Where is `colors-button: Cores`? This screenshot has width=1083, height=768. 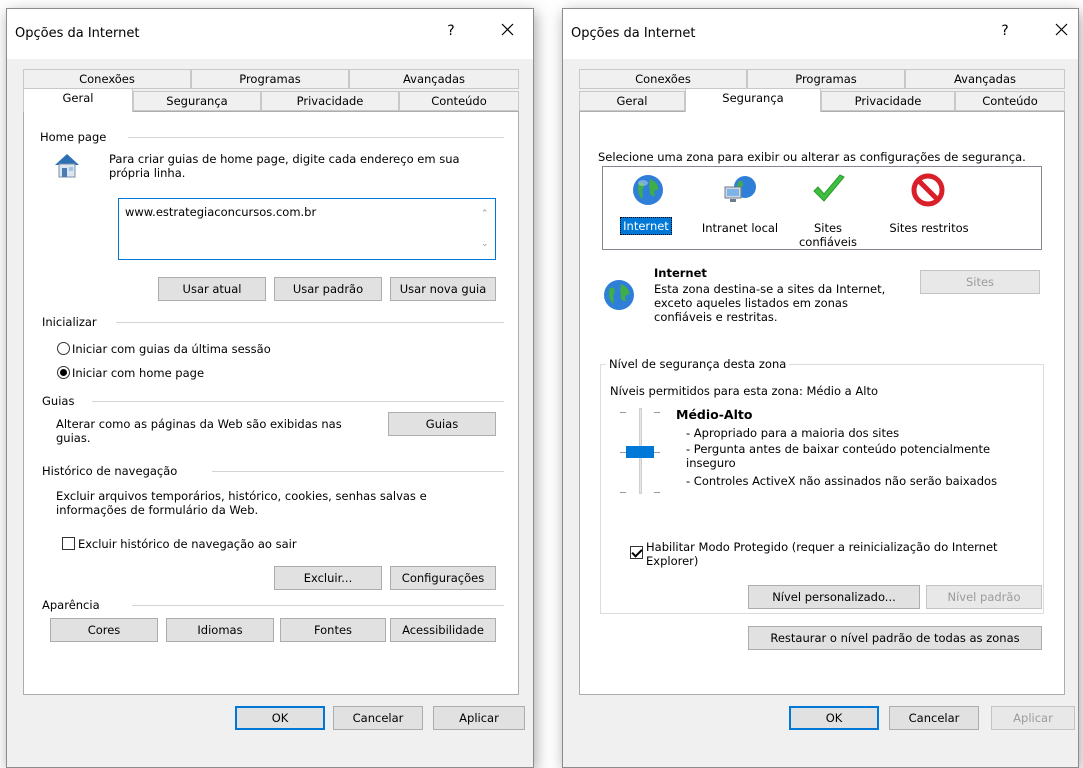 colors-button: Cores is located at coordinates (104, 630).